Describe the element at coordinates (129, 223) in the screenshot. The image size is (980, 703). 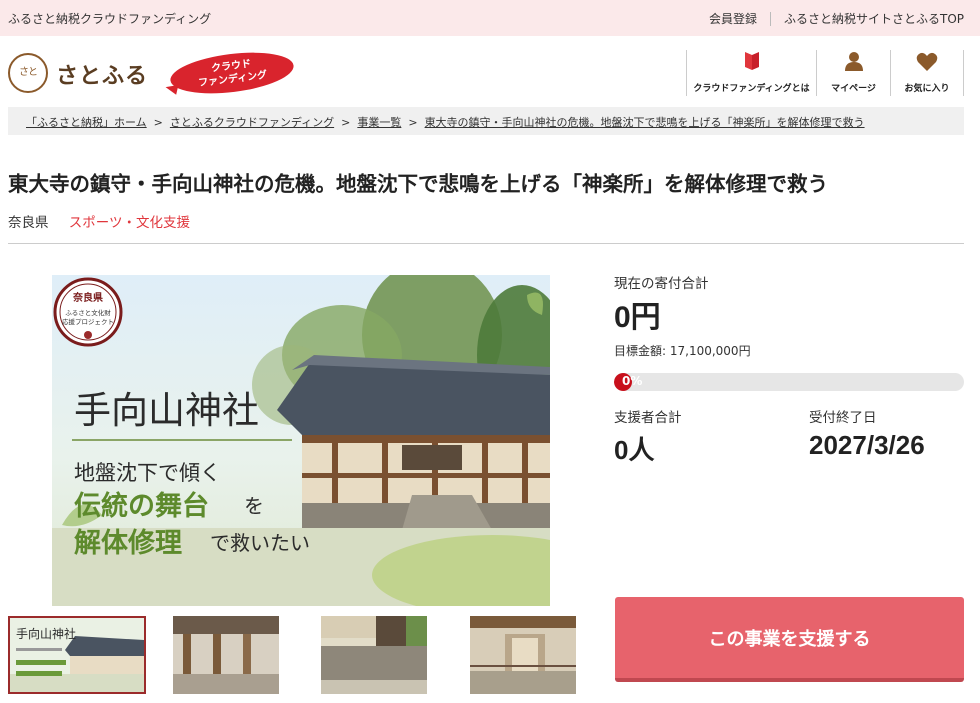
I see `category-link: スポーツ・文化支援` at that location.